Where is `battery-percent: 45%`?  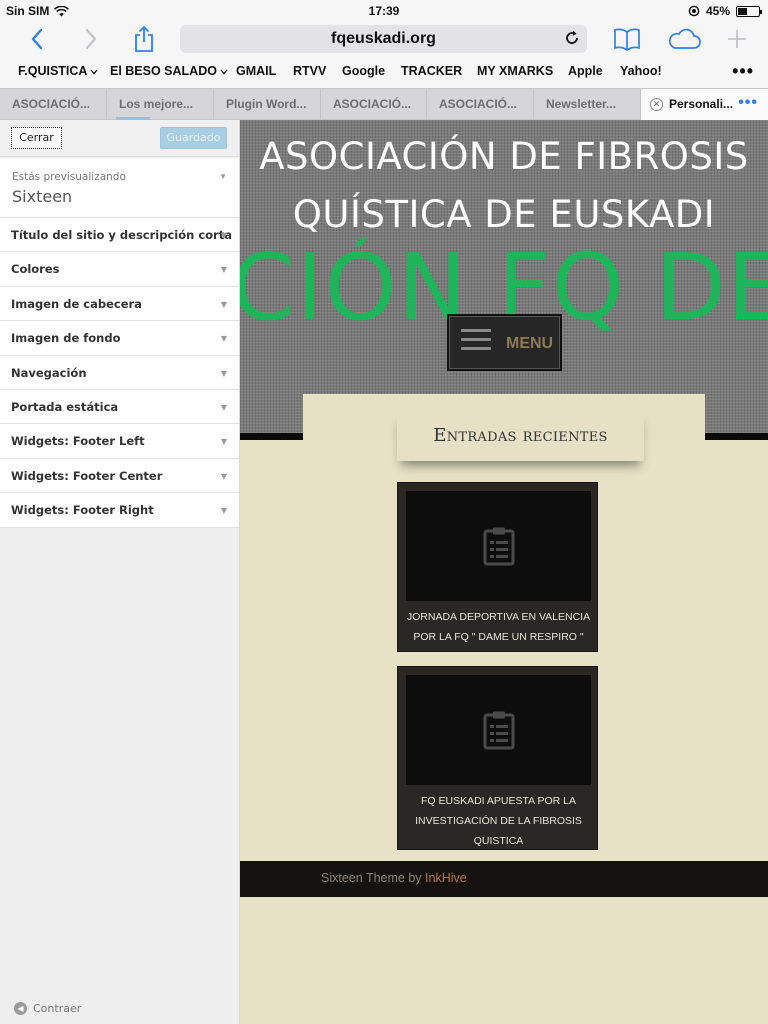 battery-percent: 45% is located at coordinates (717, 11).